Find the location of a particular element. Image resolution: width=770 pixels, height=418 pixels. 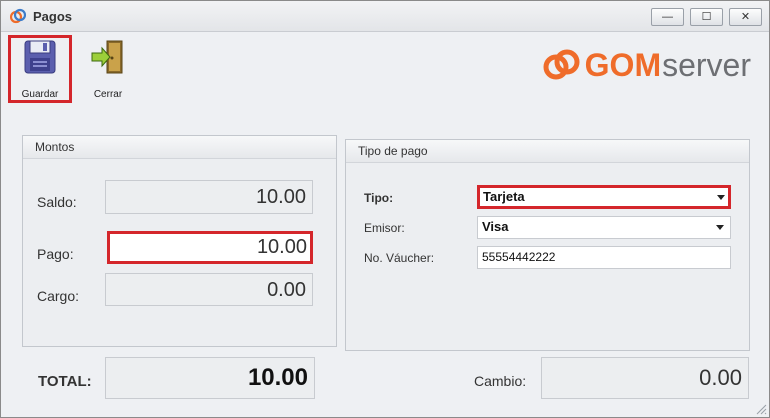

cambio-field: 0.00 is located at coordinates (645, 378).